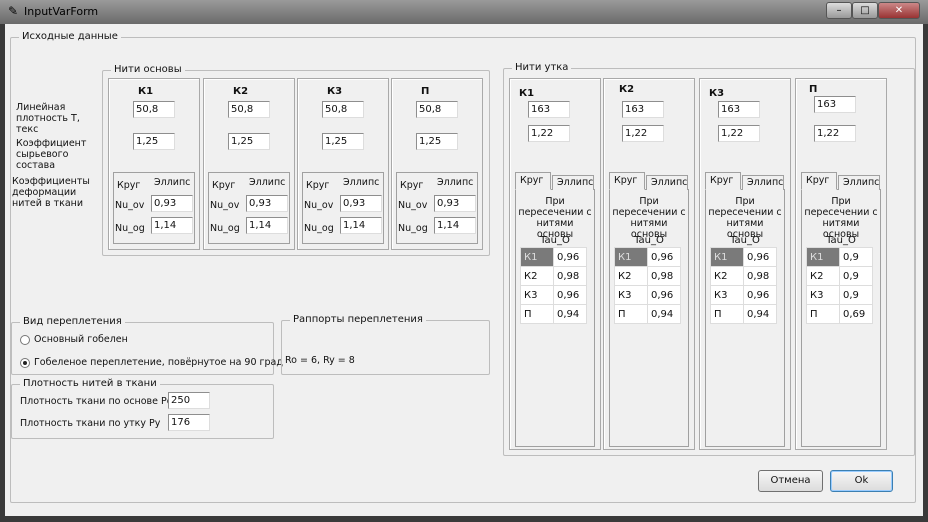  Describe the element at coordinates (865, 10) in the screenshot. I see `maximize-button: □` at that location.